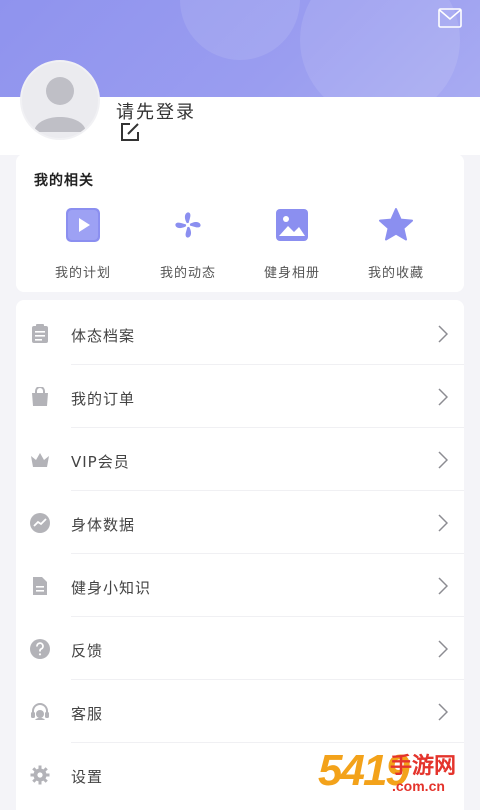 The height and width of the screenshot is (810, 480). Describe the element at coordinates (40, 711) in the screenshot. I see `headset-icon` at that location.